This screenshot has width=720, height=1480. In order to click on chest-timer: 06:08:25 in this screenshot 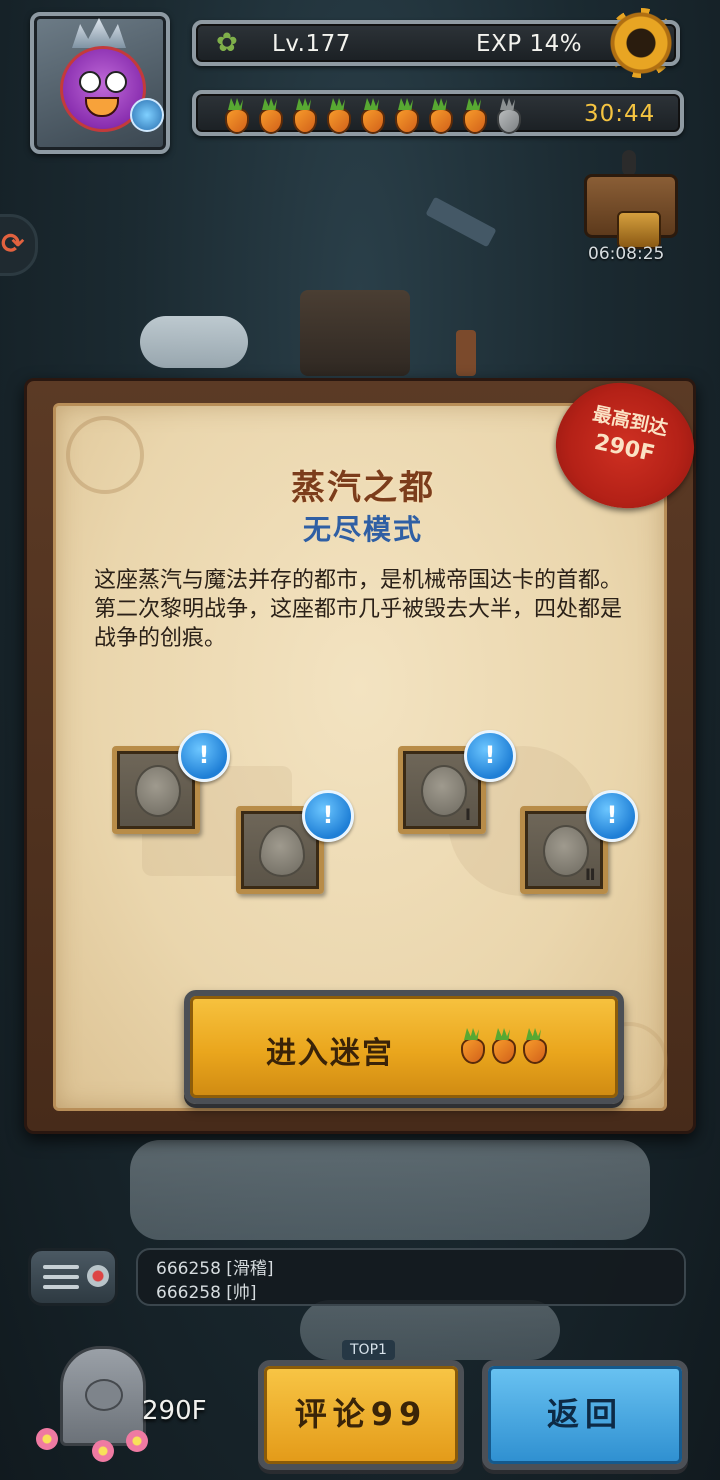, I will do `click(626, 254)`.